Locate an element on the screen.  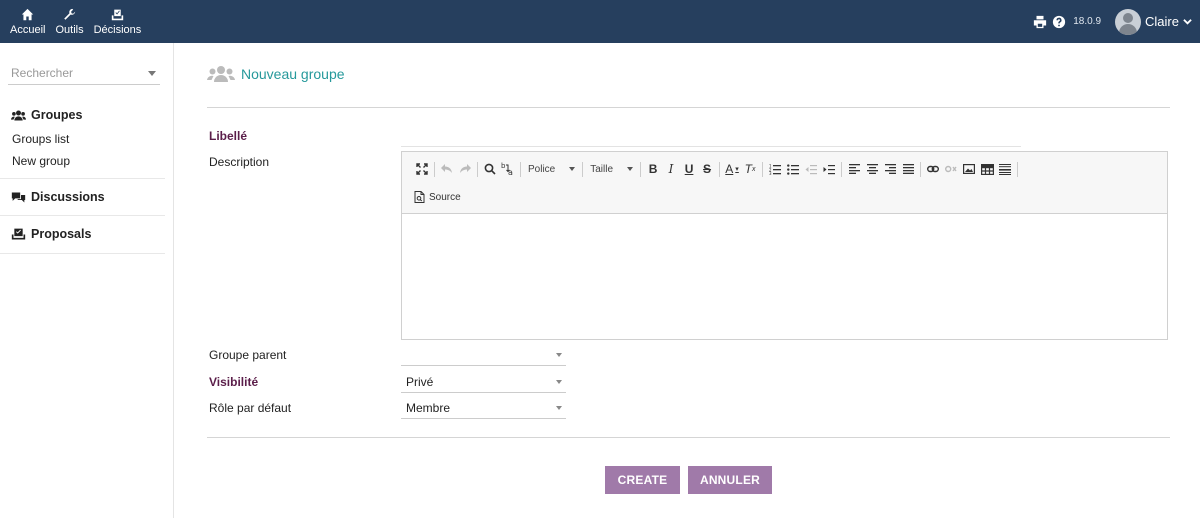
top-bar: Accueil Outils Décisions 18.0.9 Claire is located at coordinates (600, 21).